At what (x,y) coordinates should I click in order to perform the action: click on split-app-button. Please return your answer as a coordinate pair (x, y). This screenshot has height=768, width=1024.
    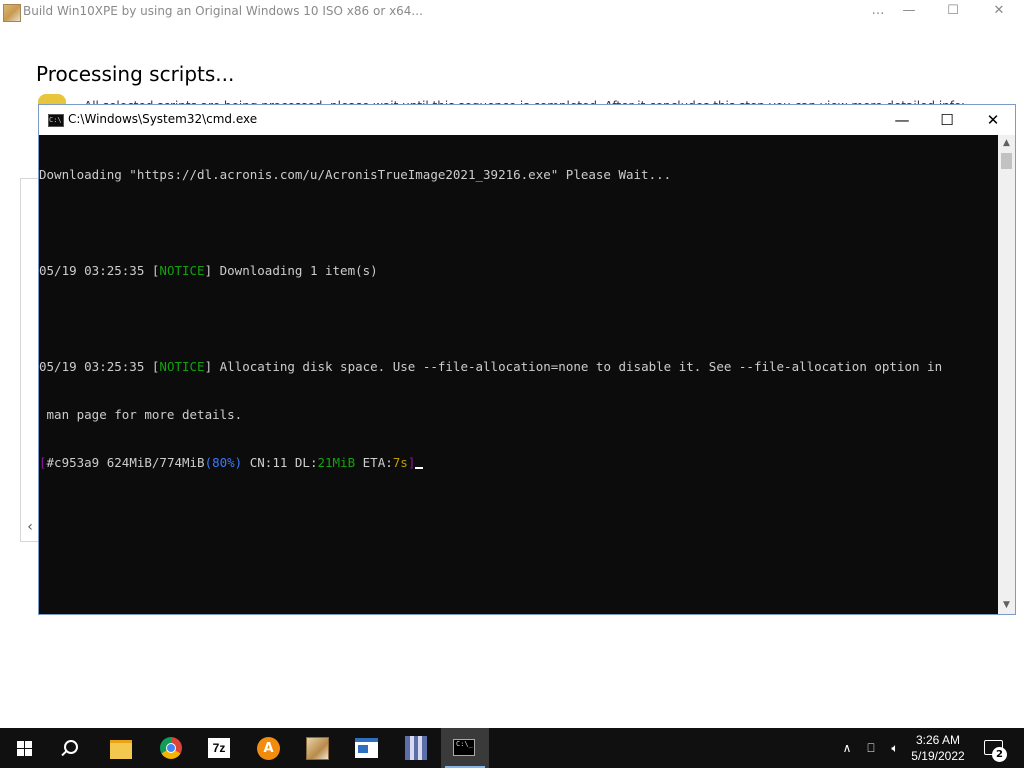
    Looking at the image, I should click on (416, 748).